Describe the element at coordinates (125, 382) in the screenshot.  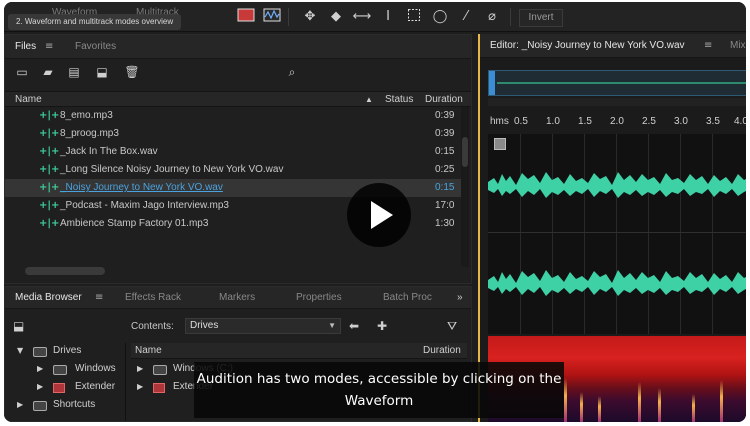
I see `media-panel-divider` at that location.